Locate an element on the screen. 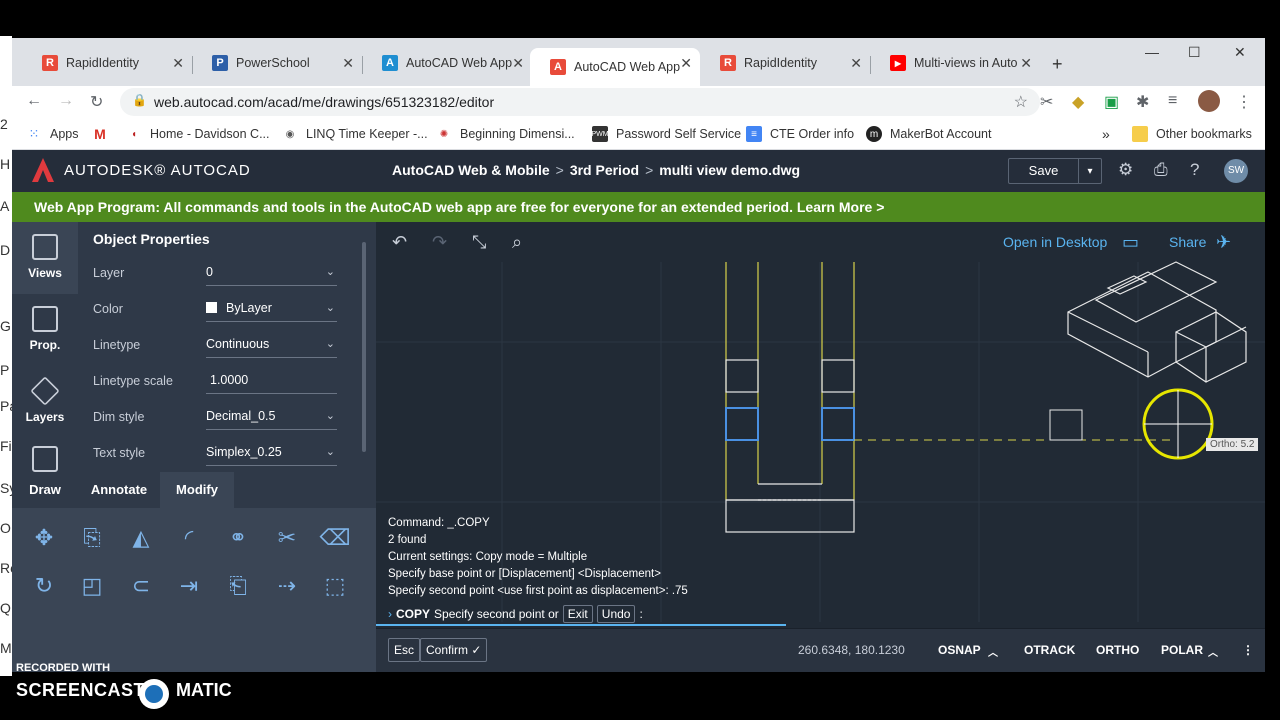  copy-icon: ⎘ is located at coordinates (92, 538).